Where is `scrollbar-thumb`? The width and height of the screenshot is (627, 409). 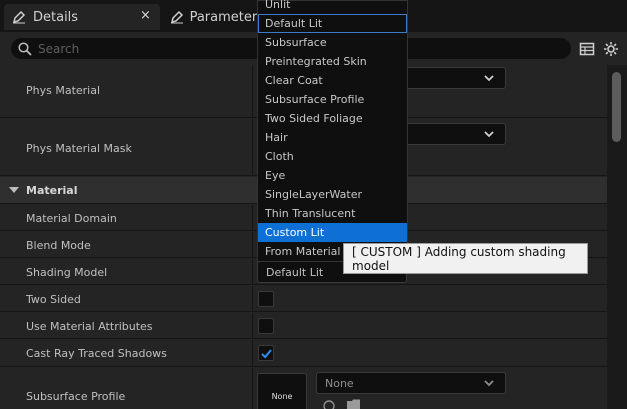 scrollbar-thumb is located at coordinates (616, 107).